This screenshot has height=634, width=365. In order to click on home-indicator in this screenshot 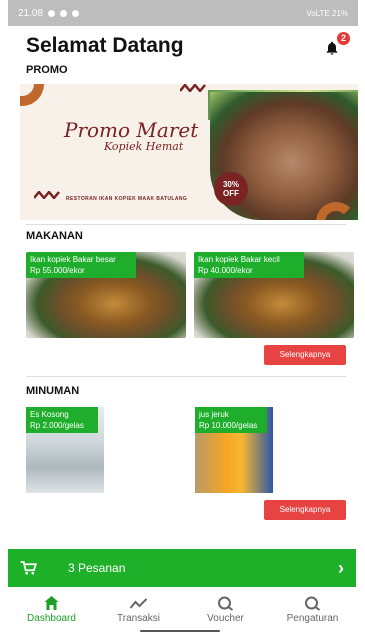, I will do `click(180, 631)`.